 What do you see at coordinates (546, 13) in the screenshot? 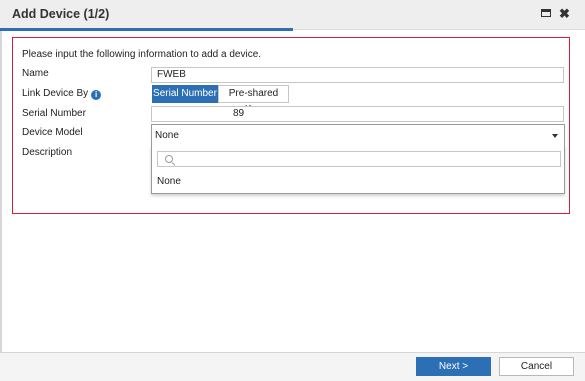
I see `maximize-icon` at bounding box center [546, 13].